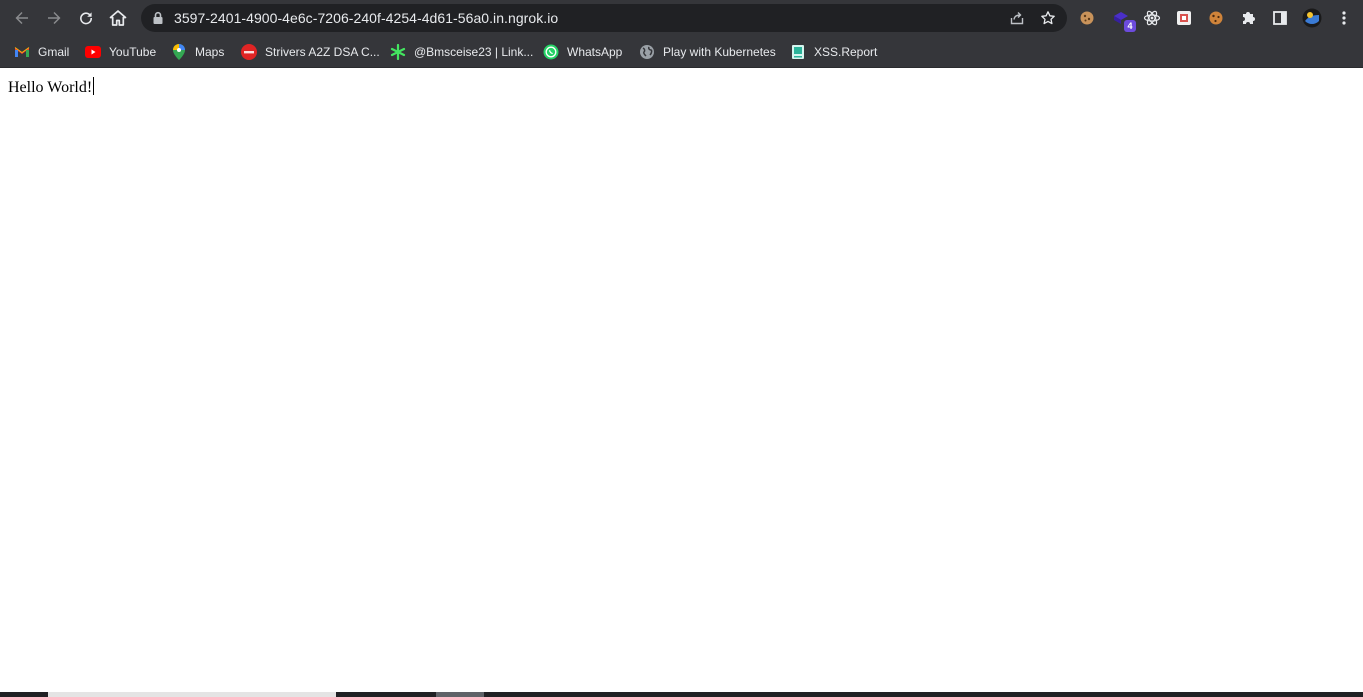  What do you see at coordinates (460, 694) in the screenshot?
I see `taskbar-segment-gray` at bounding box center [460, 694].